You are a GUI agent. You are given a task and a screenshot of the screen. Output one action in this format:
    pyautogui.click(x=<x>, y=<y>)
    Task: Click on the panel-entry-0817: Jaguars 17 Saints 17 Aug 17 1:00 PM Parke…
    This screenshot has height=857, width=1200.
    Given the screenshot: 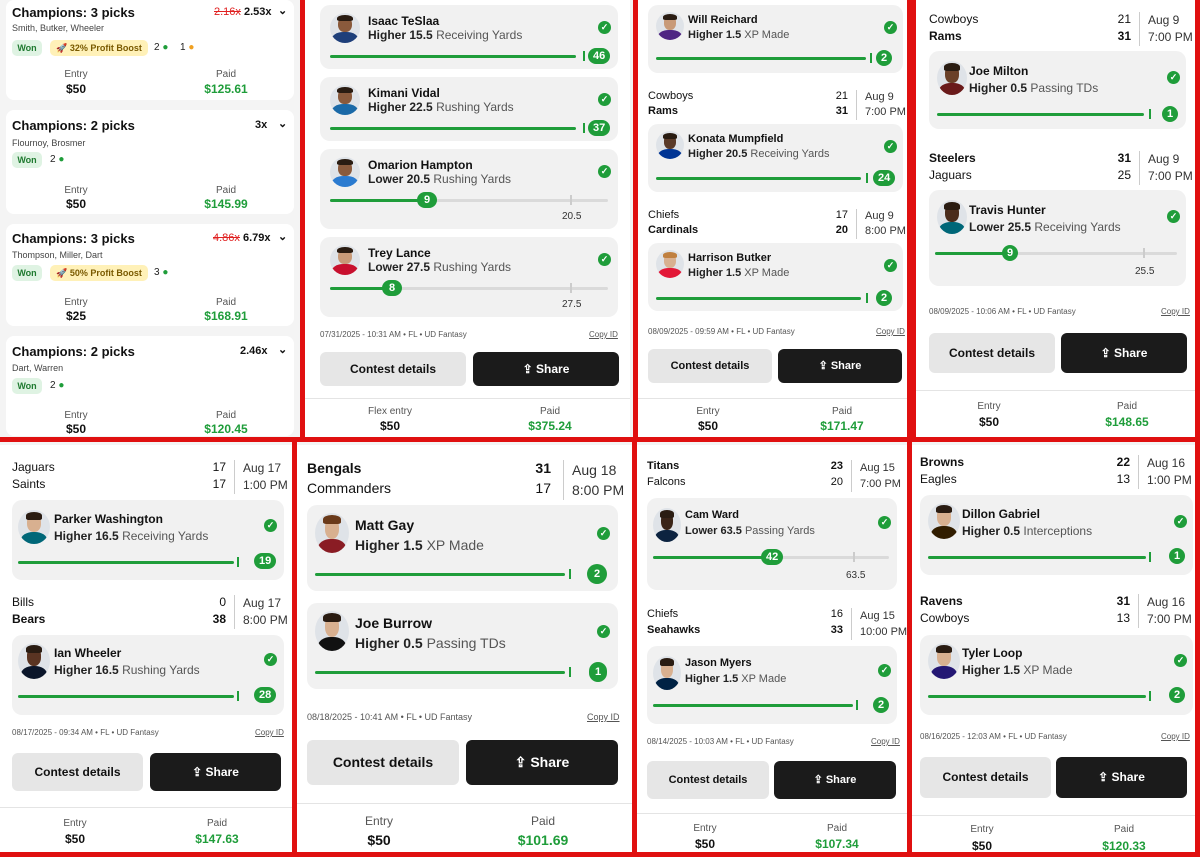 What is the action you would take?
    pyautogui.click(x=146, y=651)
    